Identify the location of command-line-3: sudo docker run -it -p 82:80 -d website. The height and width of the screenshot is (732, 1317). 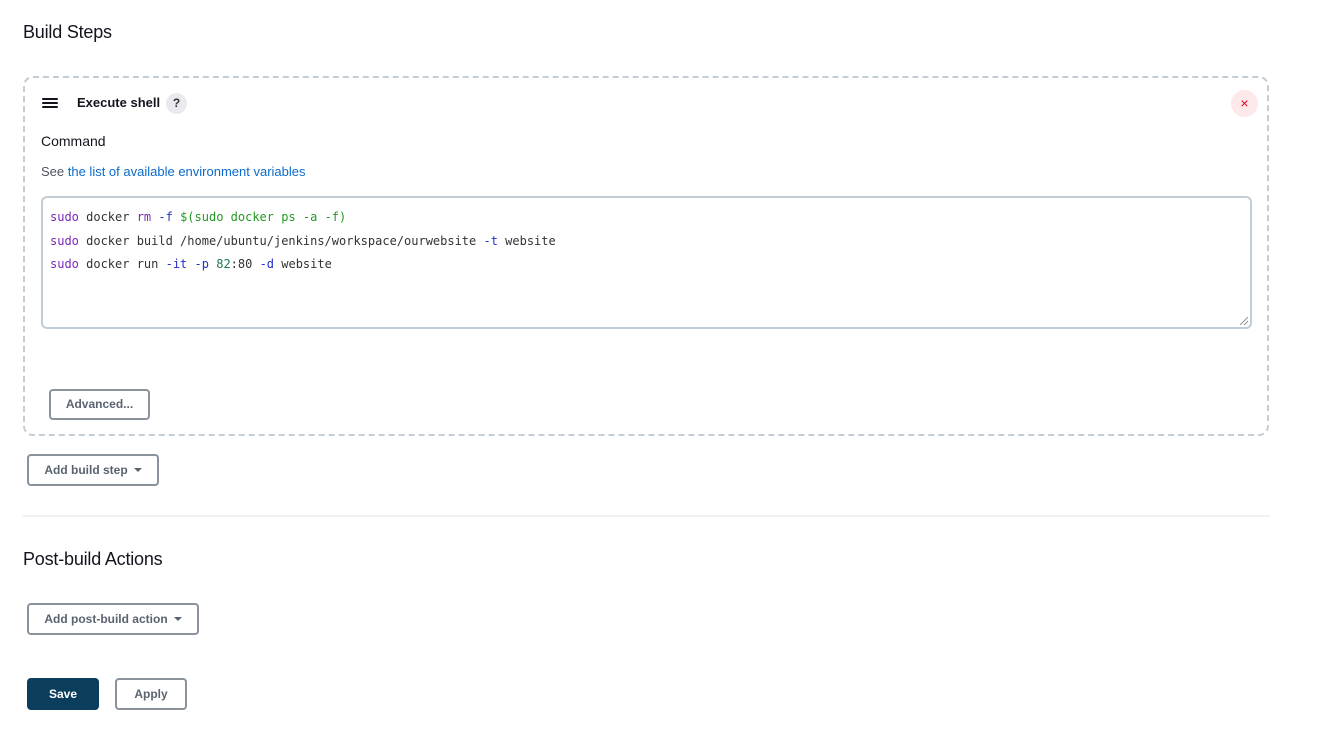
(191, 264).